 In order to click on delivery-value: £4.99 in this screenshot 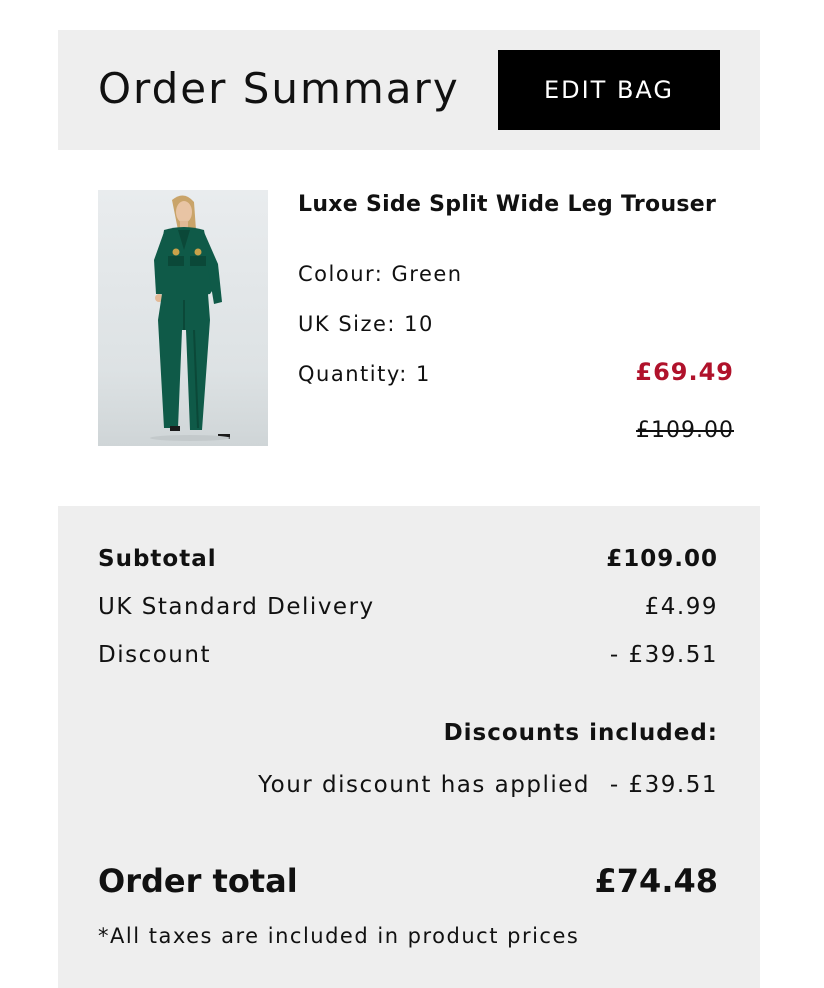, I will do `click(681, 607)`.